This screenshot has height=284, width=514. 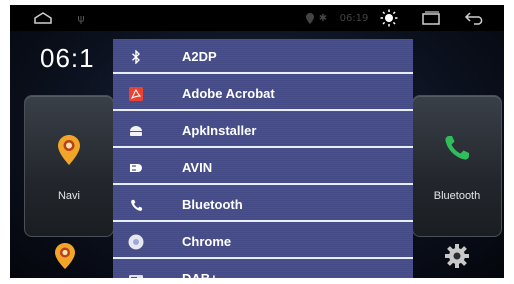 I want to click on list-item-label: Chrome, so click(x=207, y=241).